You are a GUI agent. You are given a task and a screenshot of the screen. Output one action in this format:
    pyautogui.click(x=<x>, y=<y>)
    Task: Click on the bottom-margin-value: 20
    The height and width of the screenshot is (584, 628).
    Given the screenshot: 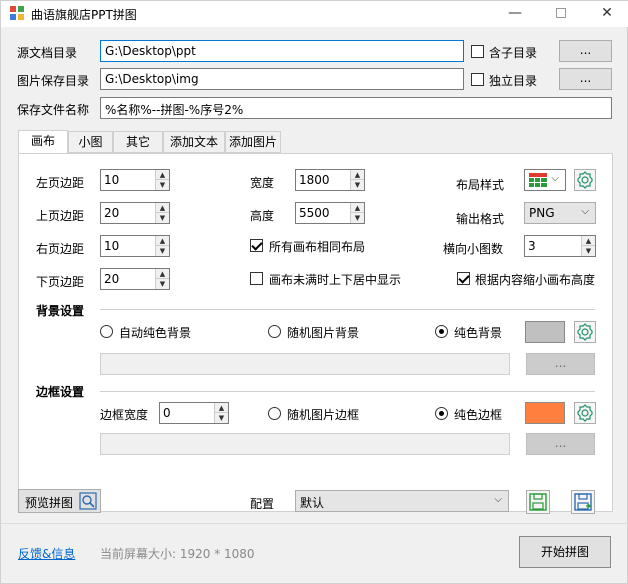 What is the action you would take?
    pyautogui.click(x=112, y=279)
    